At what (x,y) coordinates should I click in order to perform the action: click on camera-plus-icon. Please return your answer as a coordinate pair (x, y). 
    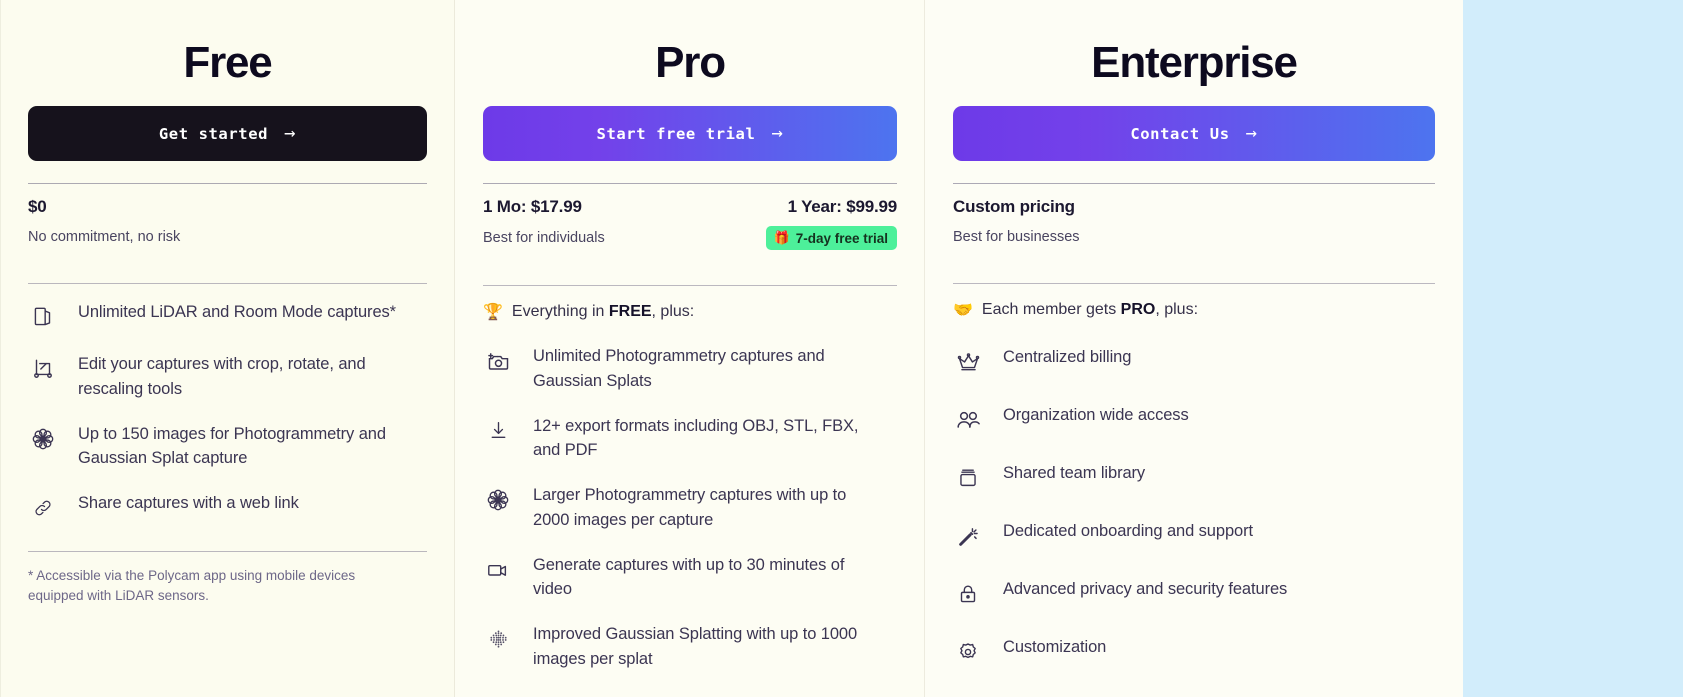
    Looking at the image, I should click on (498, 361).